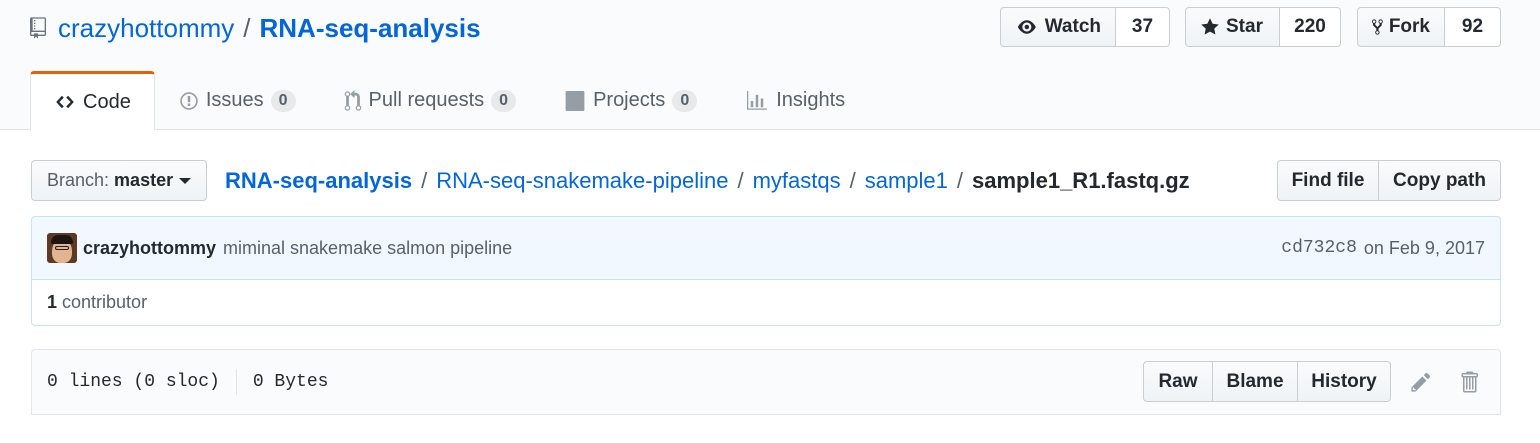 The width and height of the screenshot is (1540, 443). Describe the element at coordinates (185, 180) in the screenshot. I see `chevron-down-icon` at that location.